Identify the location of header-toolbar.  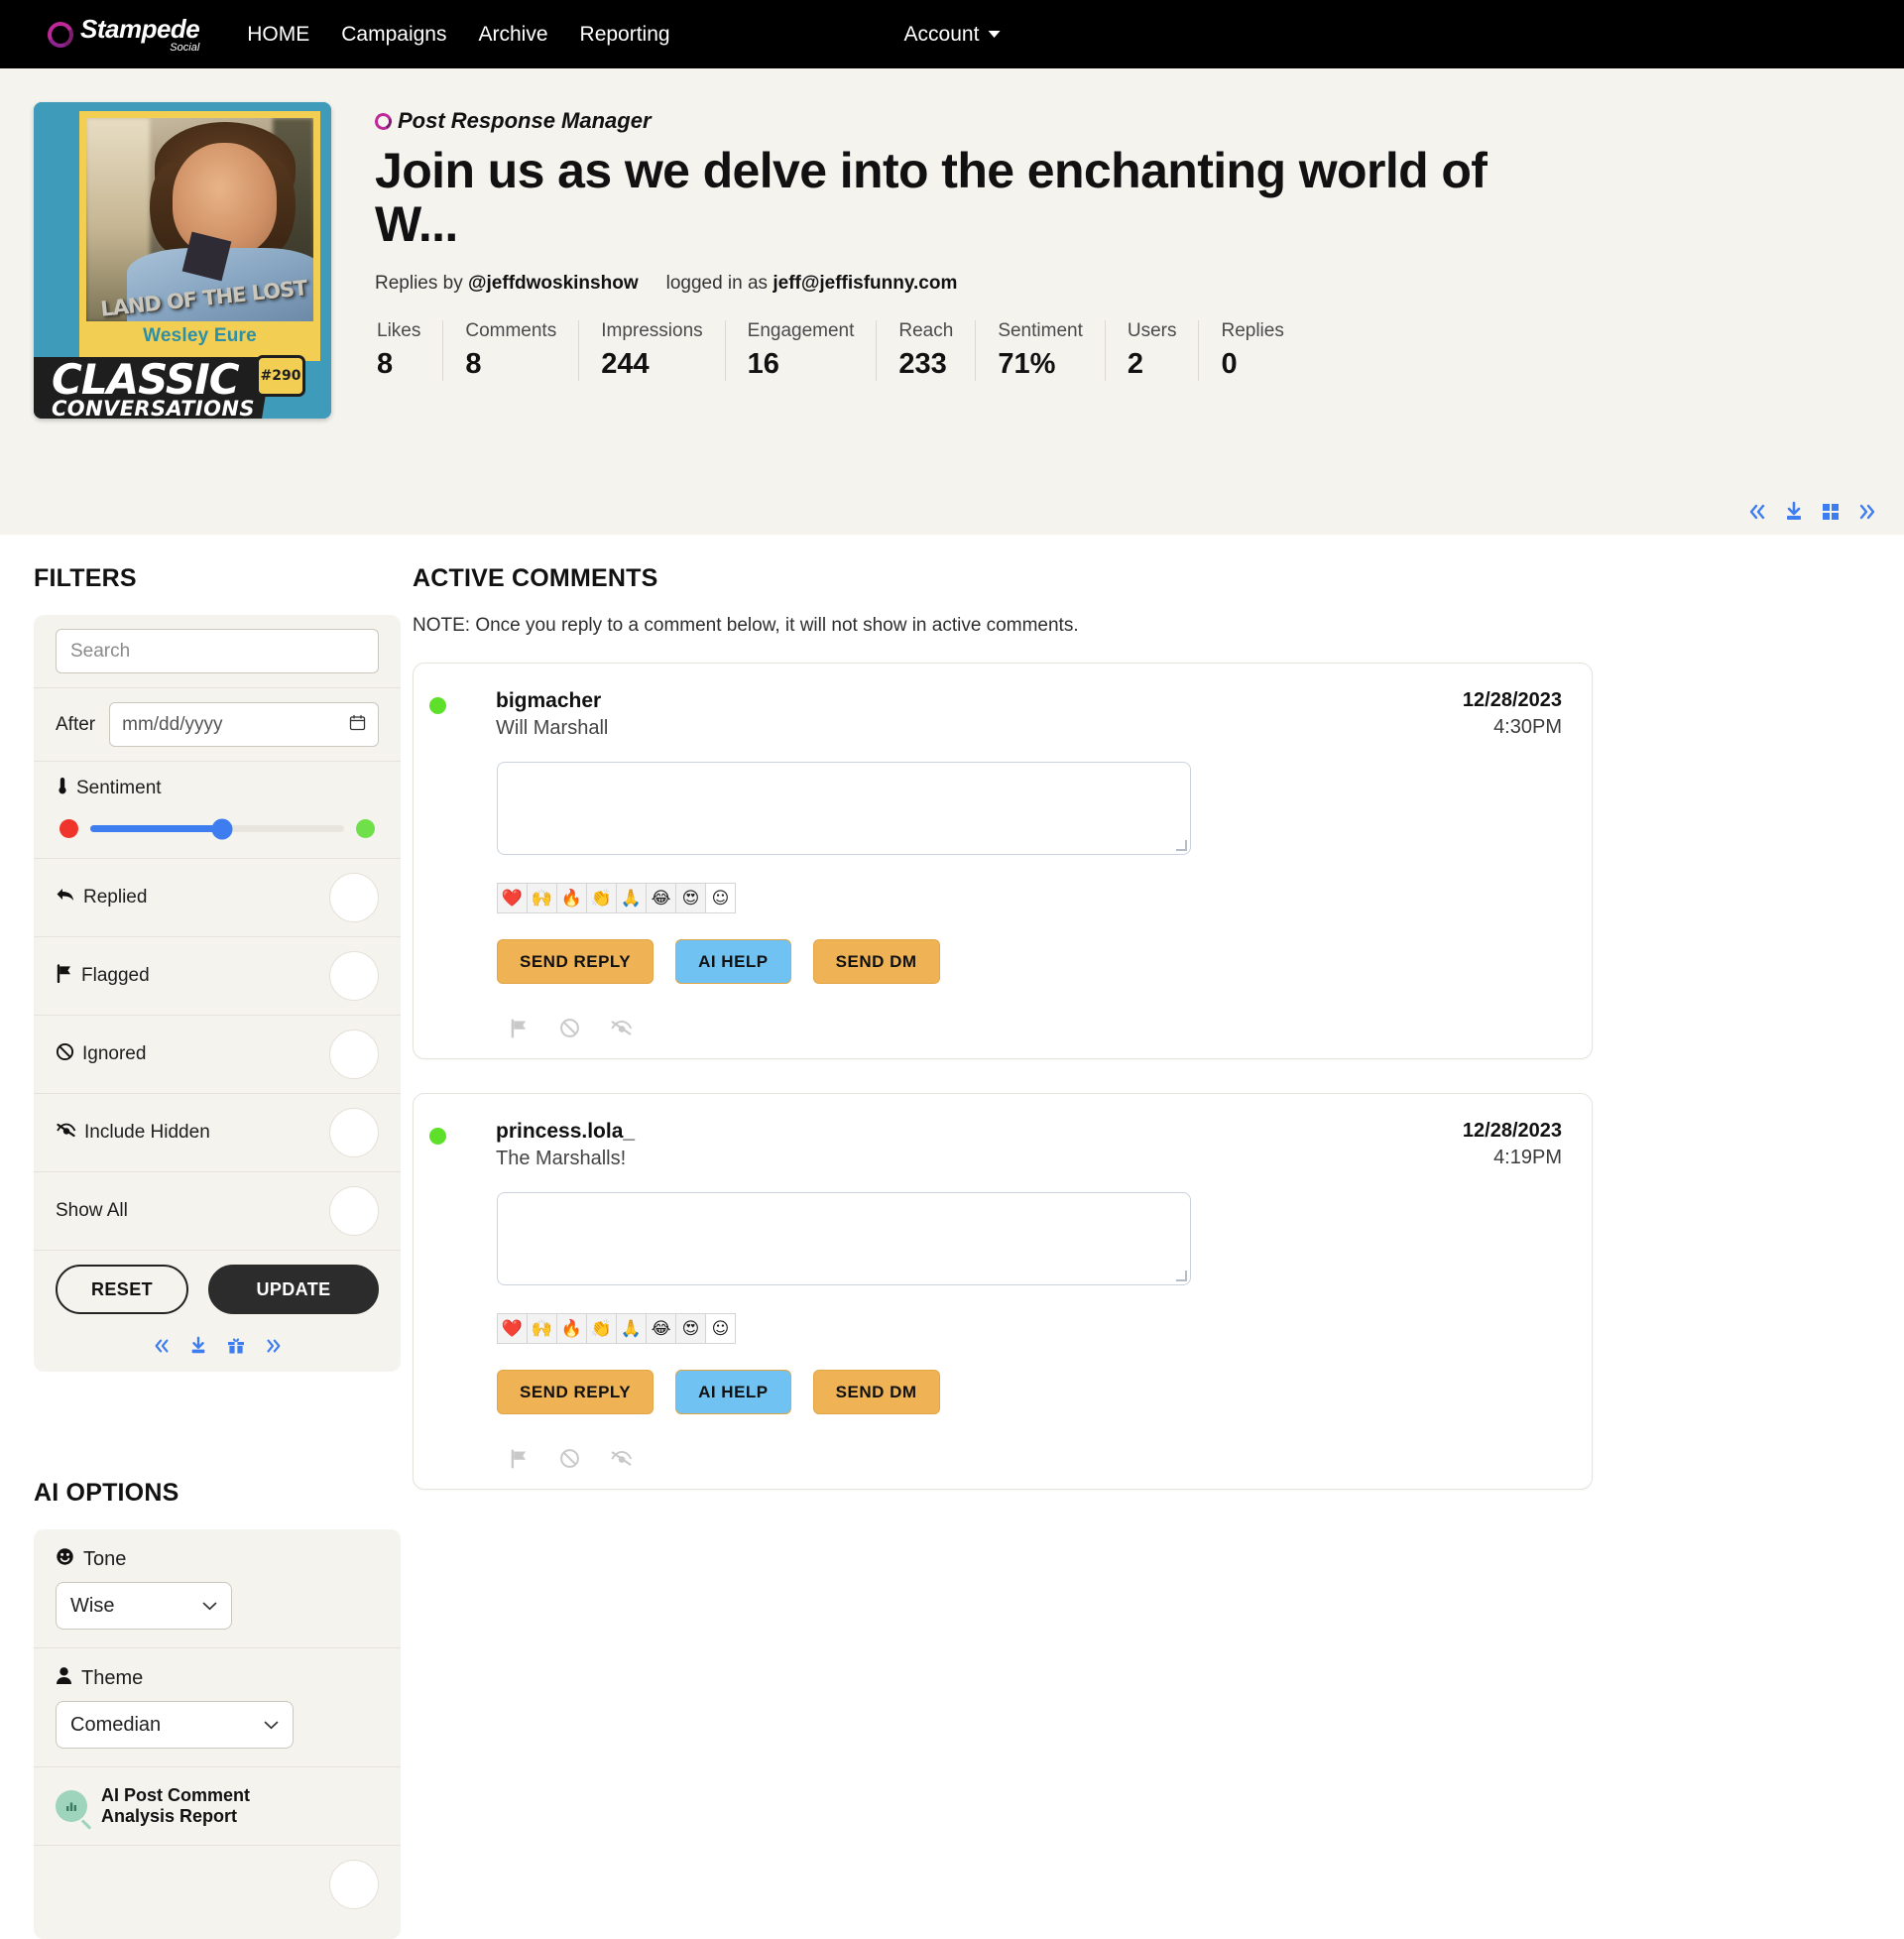
(1811, 512).